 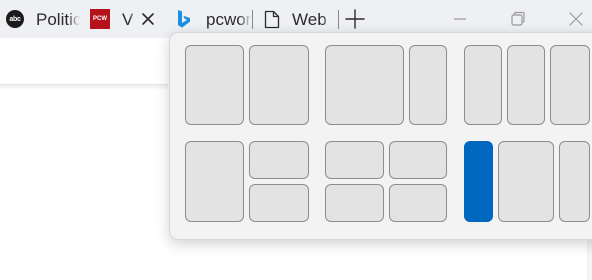 What do you see at coordinates (354, 160) in the screenshot?
I see `snap-zone-top-left` at bounding box center [354, 160].